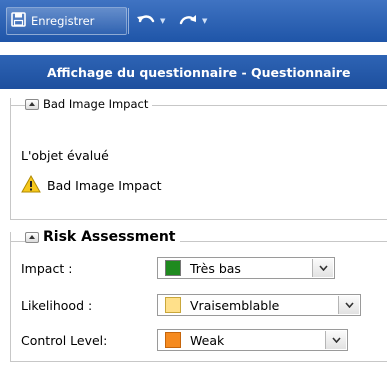 The image size is (387, 374). What do you see at coordinates (65, 155) in the screenshot?
I see `evaluated-object-label: L'objet évalué` at bounding box center [65, 155].